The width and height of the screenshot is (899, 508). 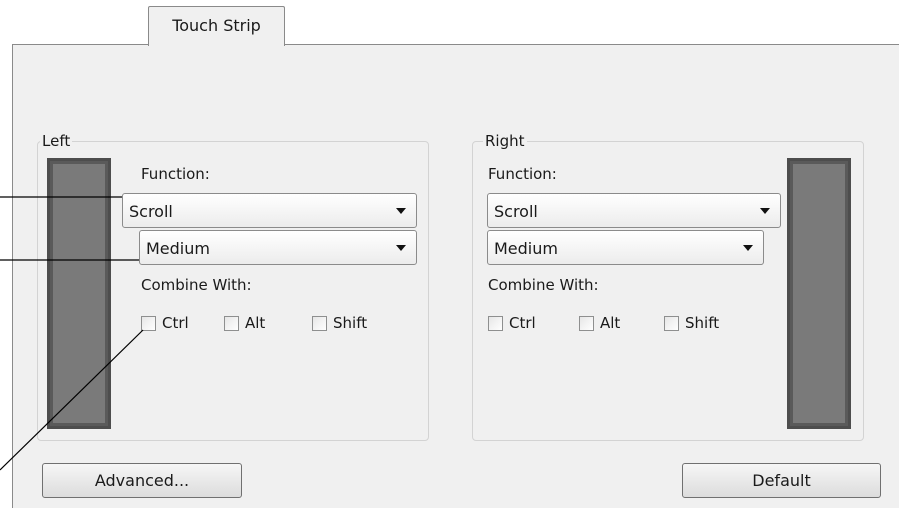 I want to click on left-shift-checkbox: Shift, so click(x=339, y=323).